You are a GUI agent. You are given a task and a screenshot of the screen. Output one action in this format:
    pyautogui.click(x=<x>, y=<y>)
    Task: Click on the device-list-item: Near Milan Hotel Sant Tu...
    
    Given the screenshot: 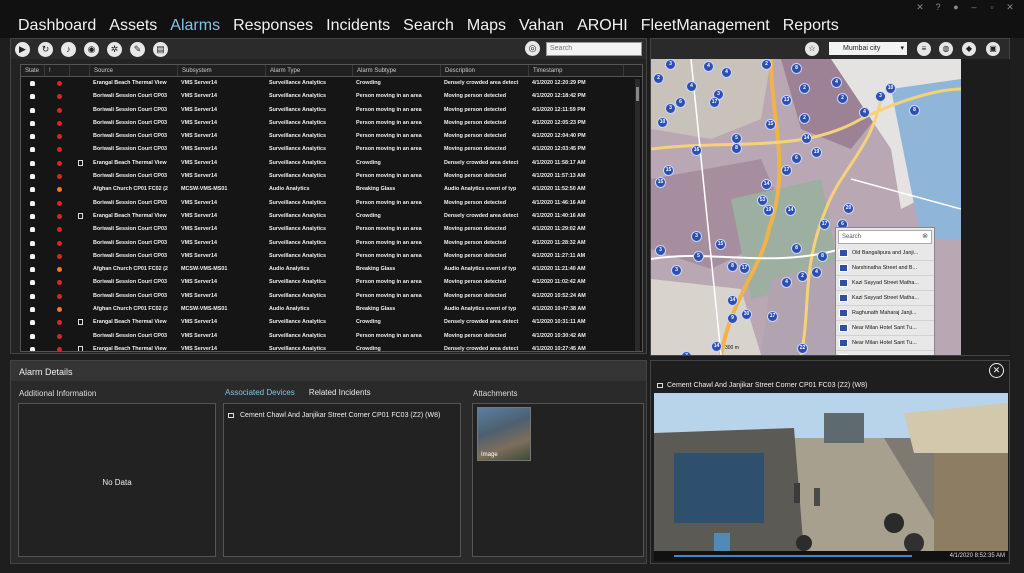 What is the action you would take?
    pyautogui.click(x=885, y=328)
    